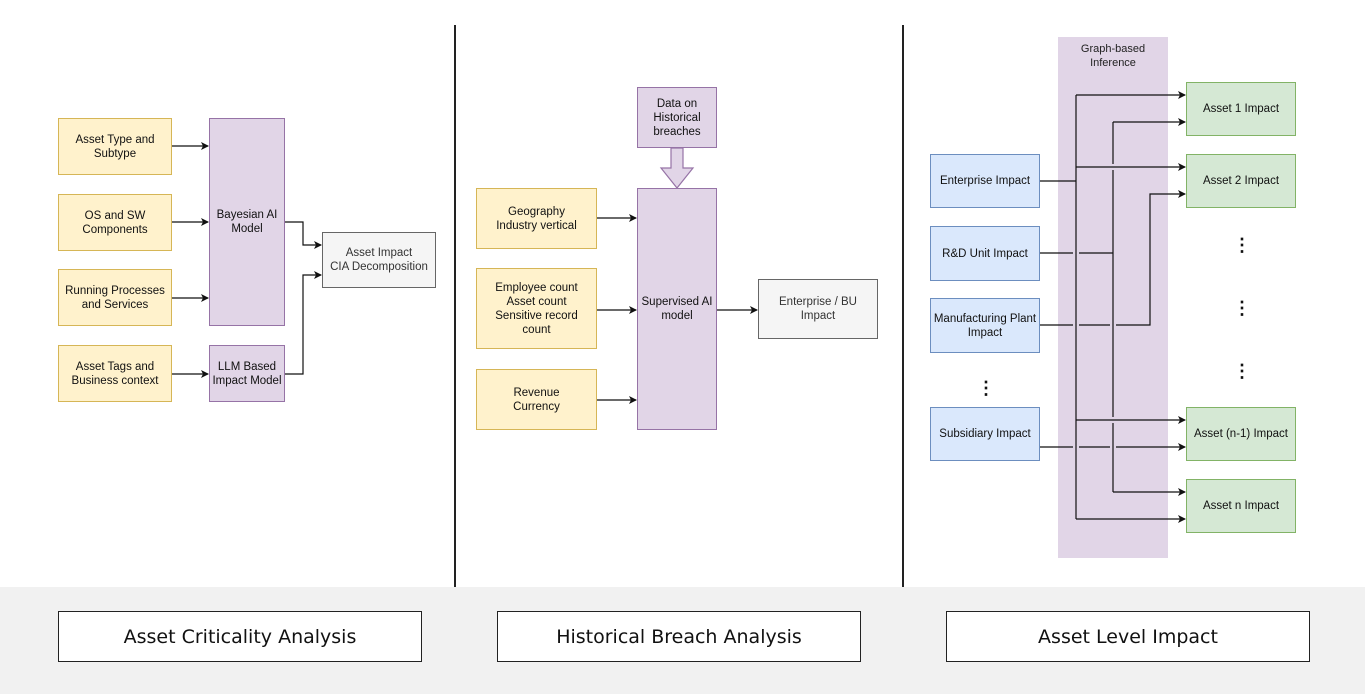 This screenshot has height=694, width=1365. What do you see at coordinates (1241, 506) in the screenshot?
I see `target-asset-n: Asset n Impact` at bounding box center [1241, 506].